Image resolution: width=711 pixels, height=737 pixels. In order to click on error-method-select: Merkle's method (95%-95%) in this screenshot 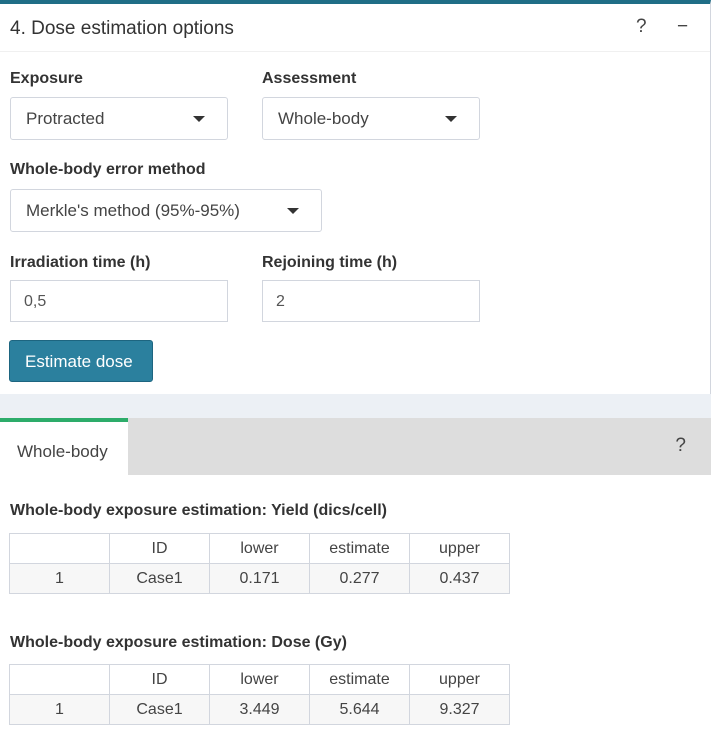, I will do `click(166, 210)`.